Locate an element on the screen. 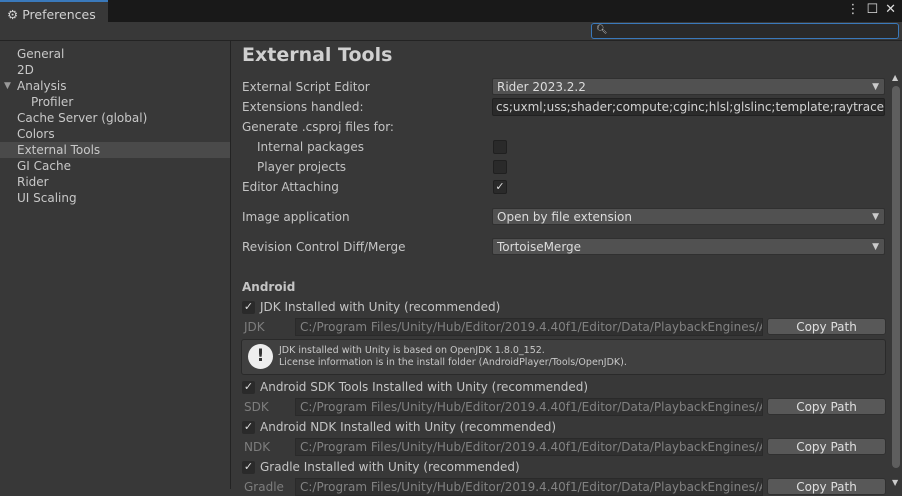 This screenshot has width=902, height=496. scrollbar-thumb is located at coordinates (896, 277).